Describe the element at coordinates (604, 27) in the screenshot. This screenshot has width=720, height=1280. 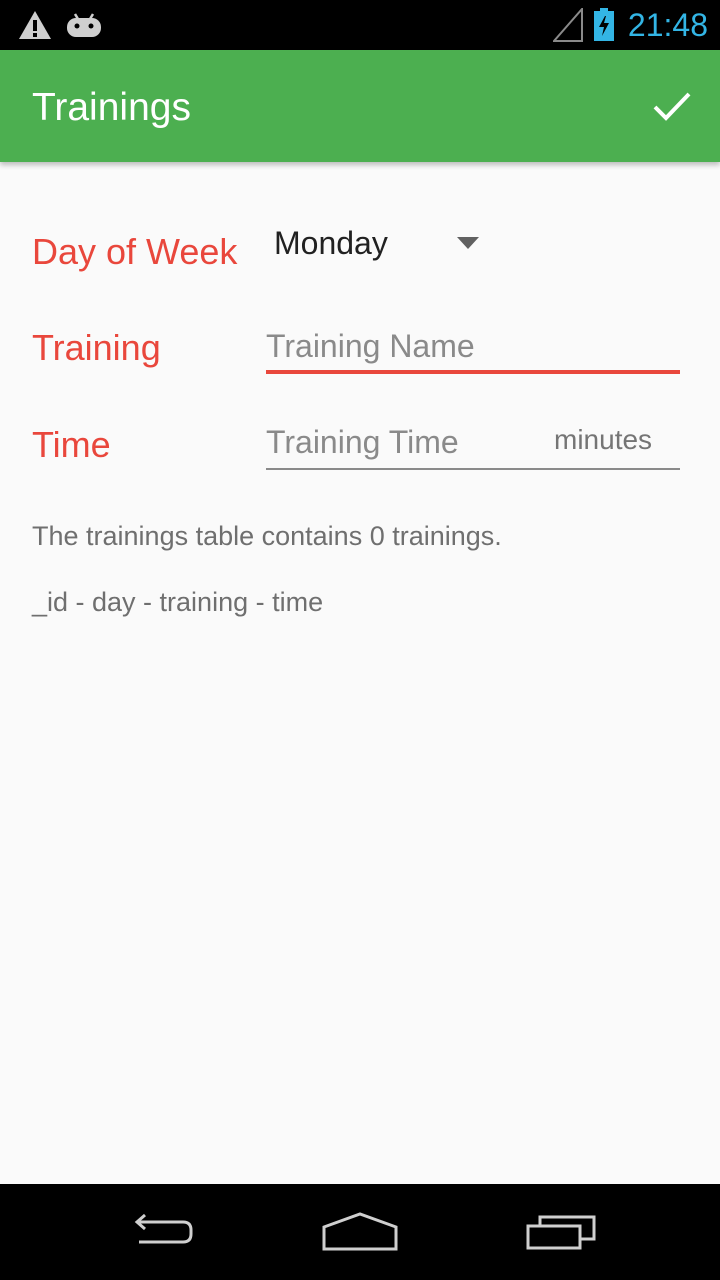
I see `battery-charging-icon` at that location.